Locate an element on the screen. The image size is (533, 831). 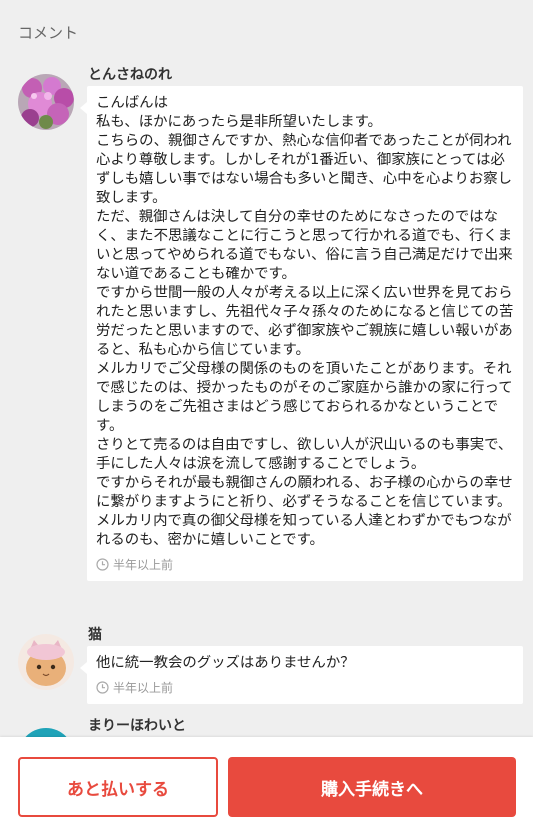
purchase-footer: あと払いする 購入手続きへ is located at coordinates (266, 784).